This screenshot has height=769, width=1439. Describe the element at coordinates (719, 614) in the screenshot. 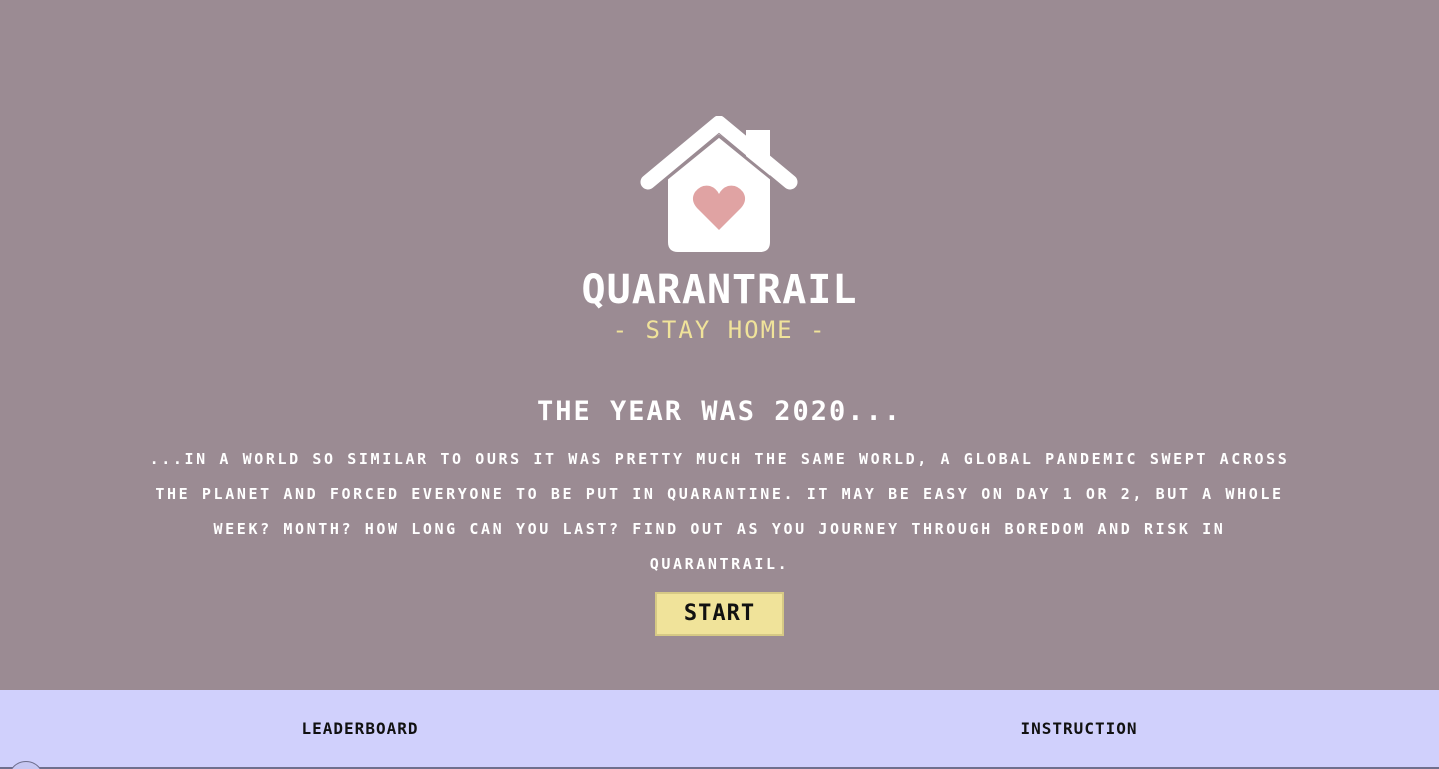

I see `start-button: START` at that location.